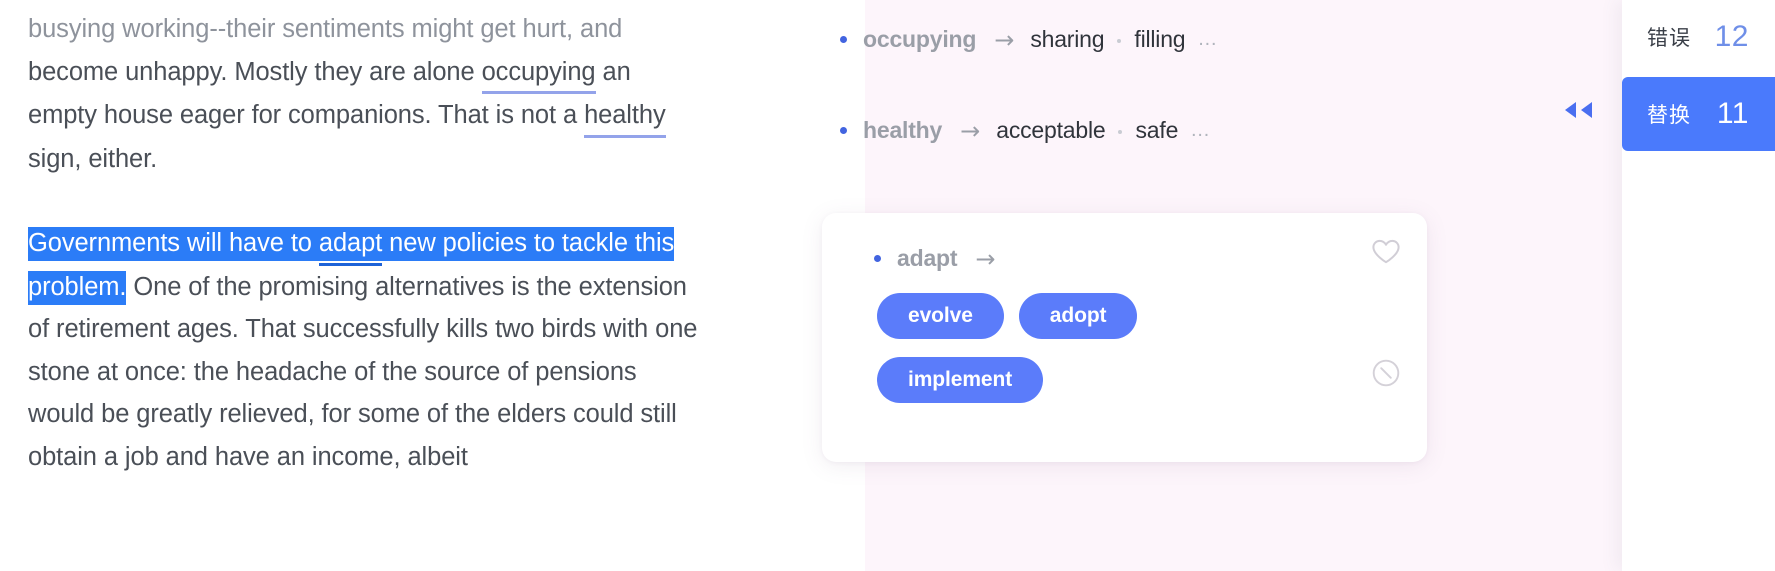  What do you see at coordinates (1159, 39) in the screenshot?
I see `suggestion-alternative-2: filling` at bounding box center [1159, 39].